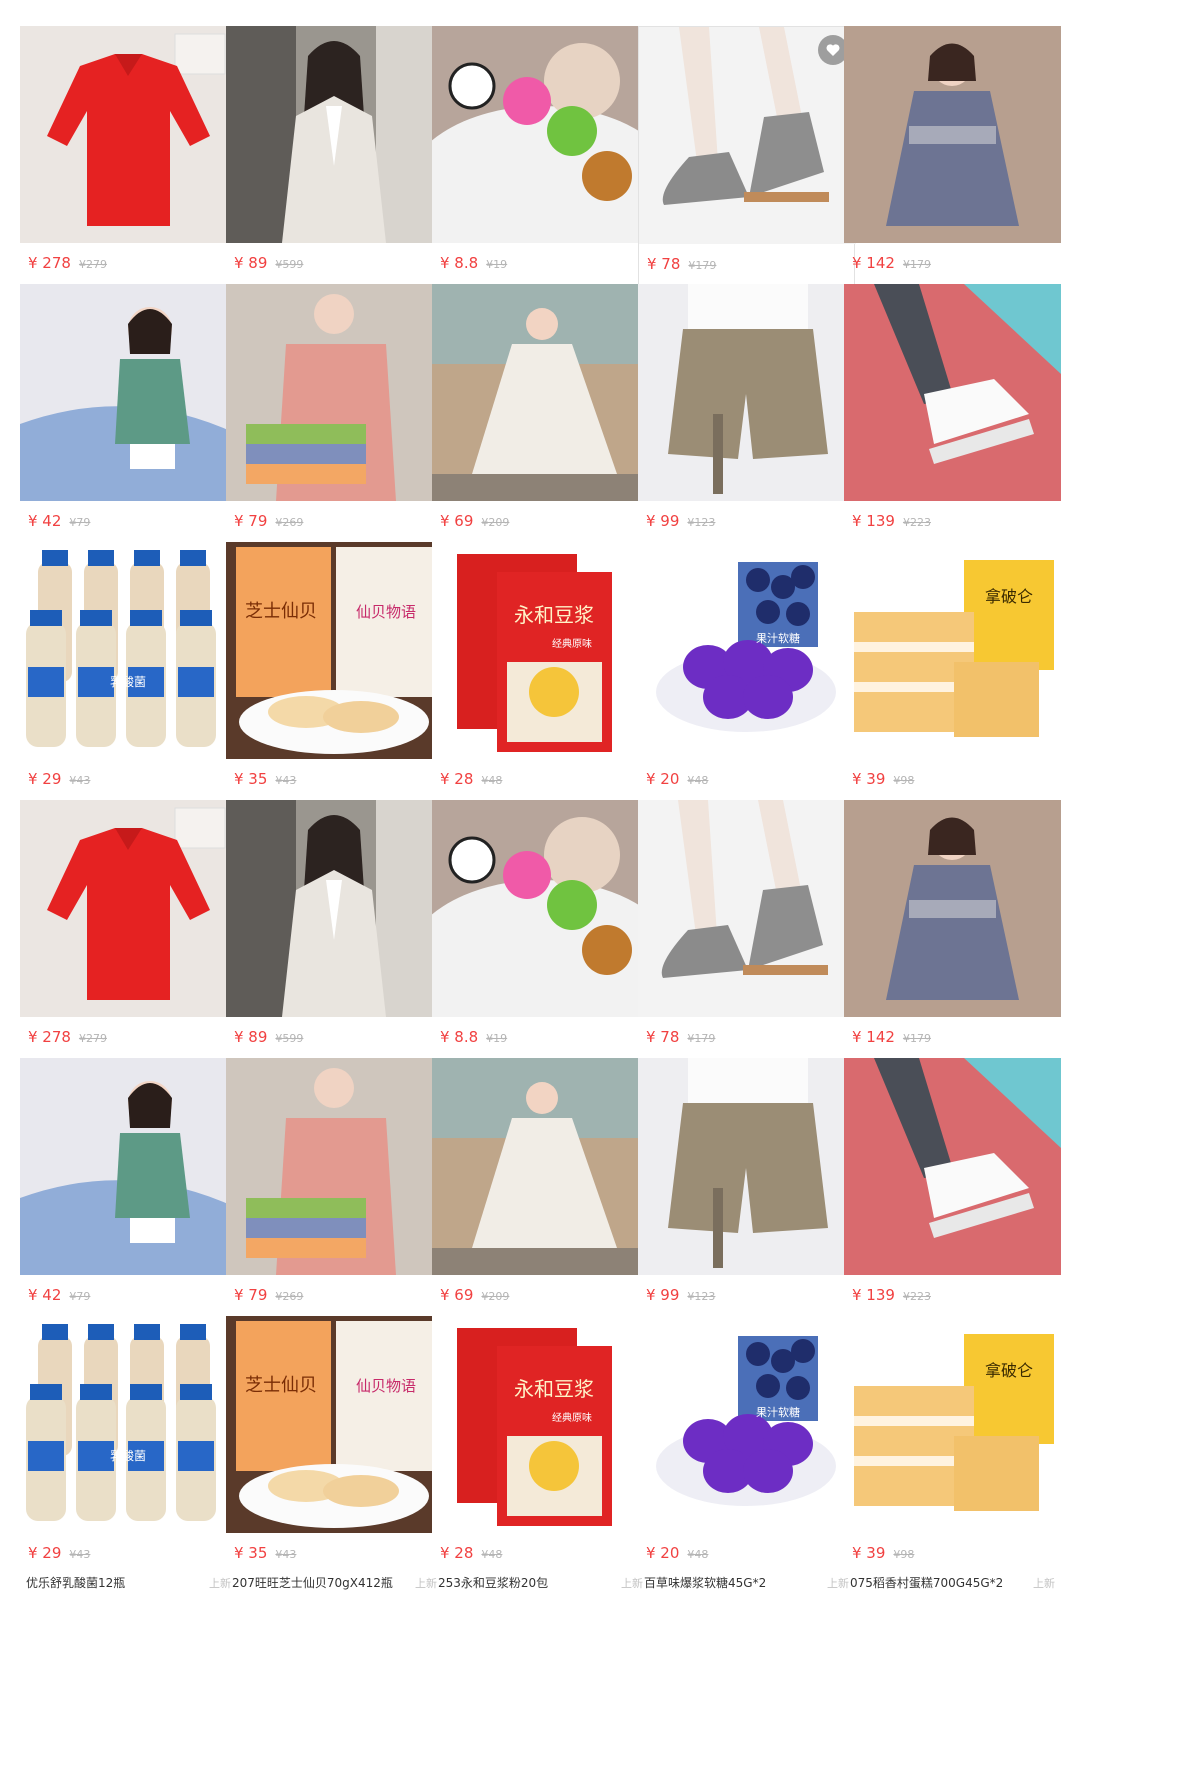  I want to click on original-price: ¥279, so click(92, 1038).